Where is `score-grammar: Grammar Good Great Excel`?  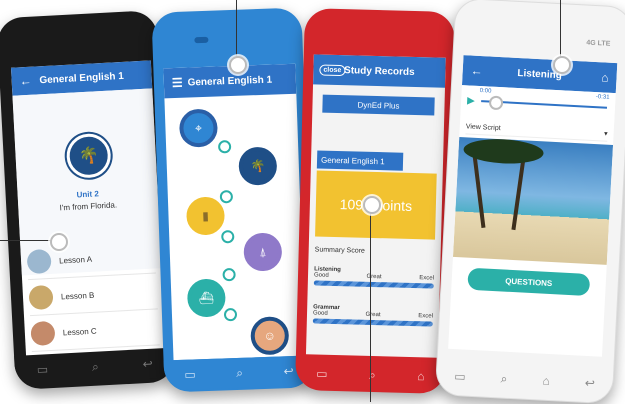
score-grammar: Grammar Good Great Excel is located at coordinates (373, 315).